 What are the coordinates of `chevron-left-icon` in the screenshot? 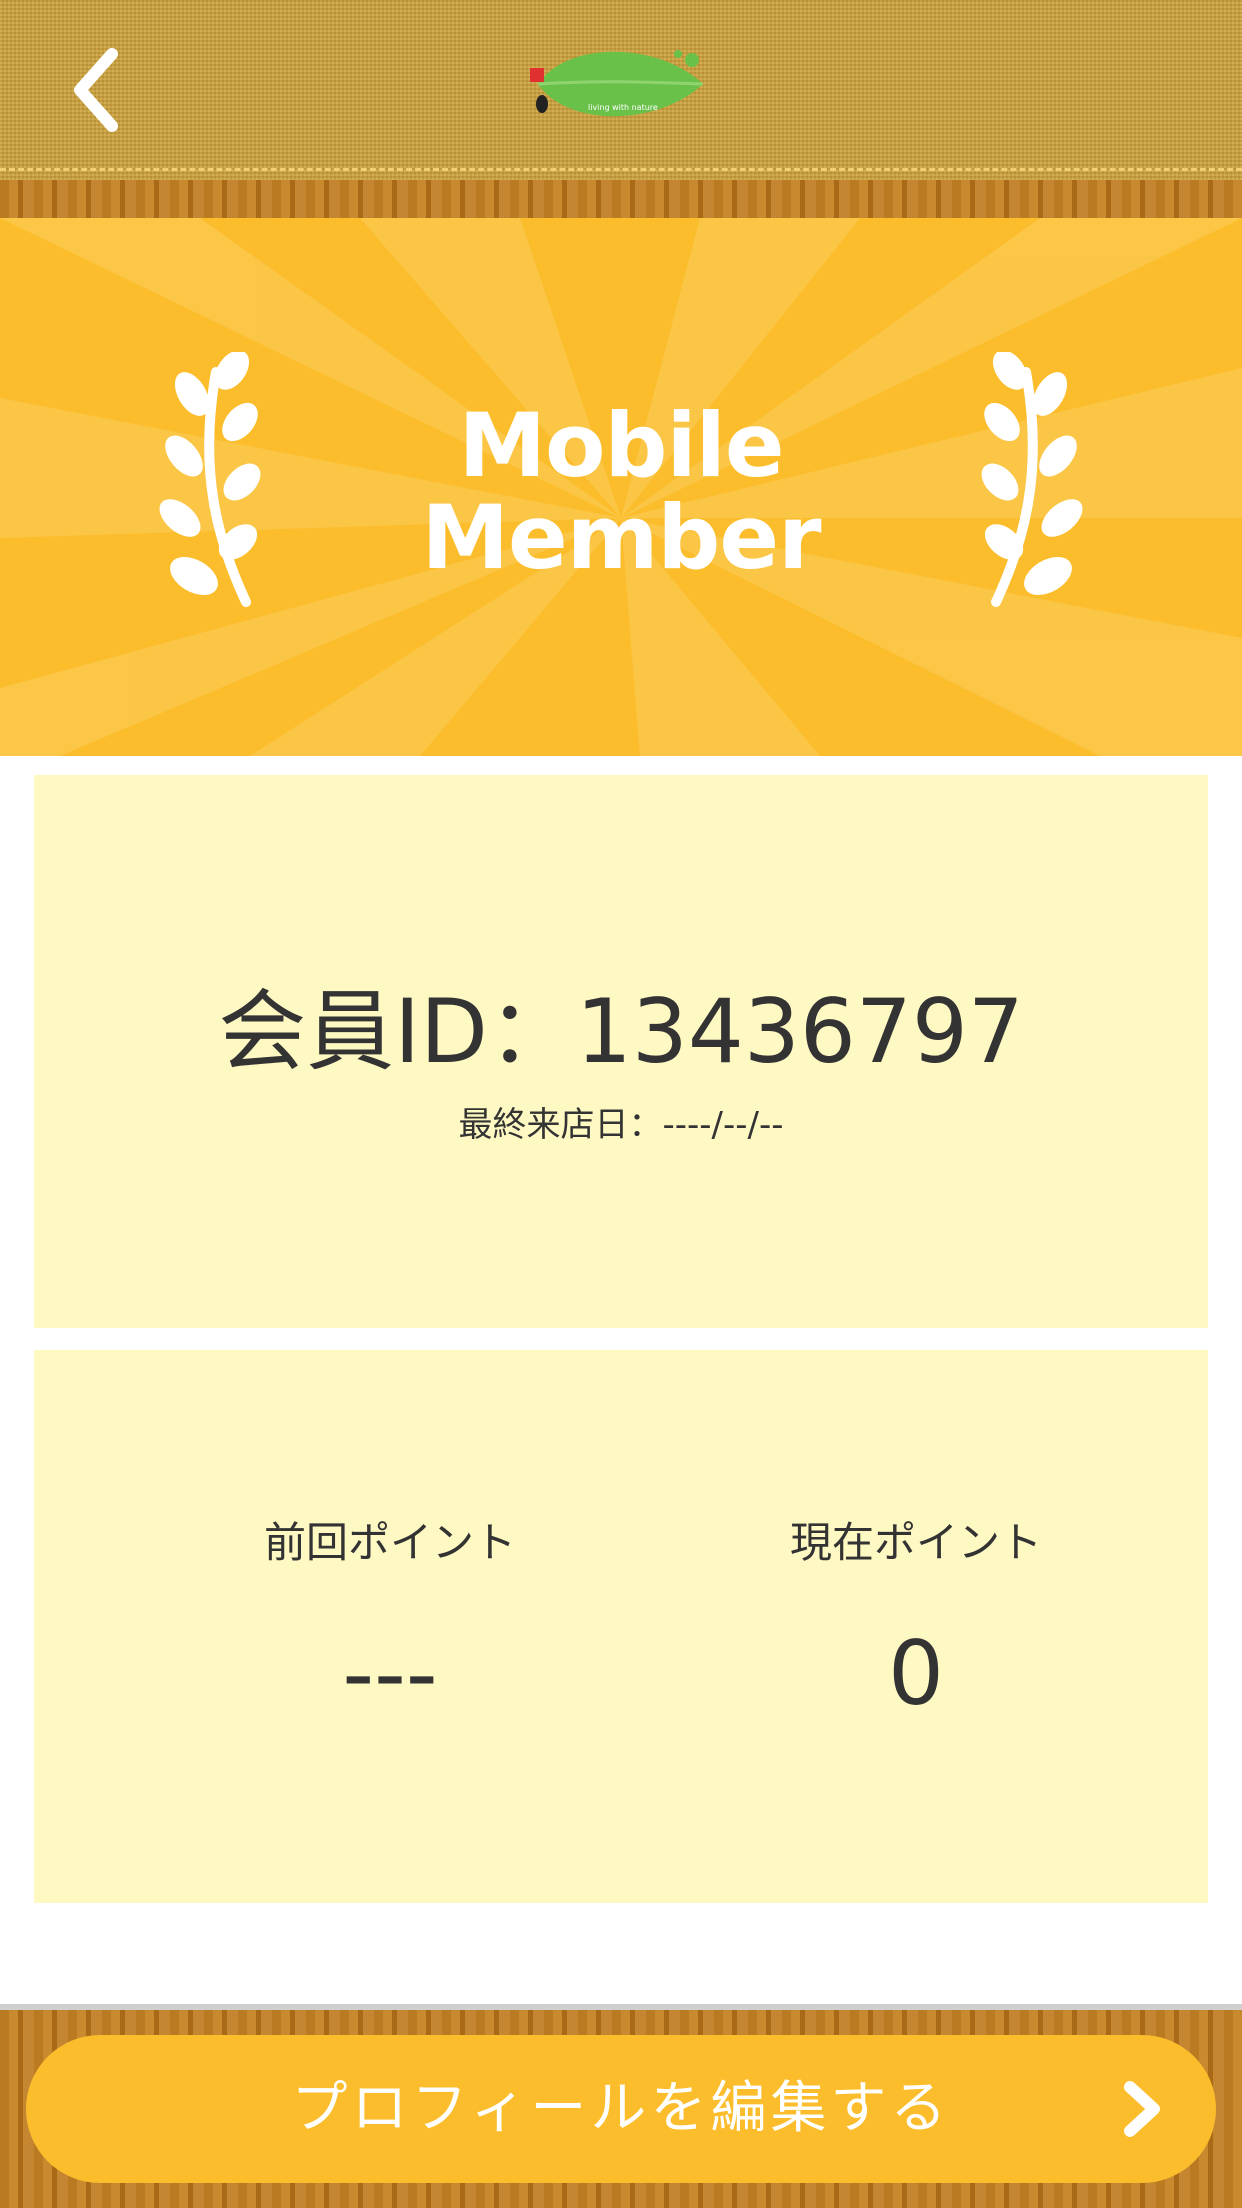 It's located at (96, 90).